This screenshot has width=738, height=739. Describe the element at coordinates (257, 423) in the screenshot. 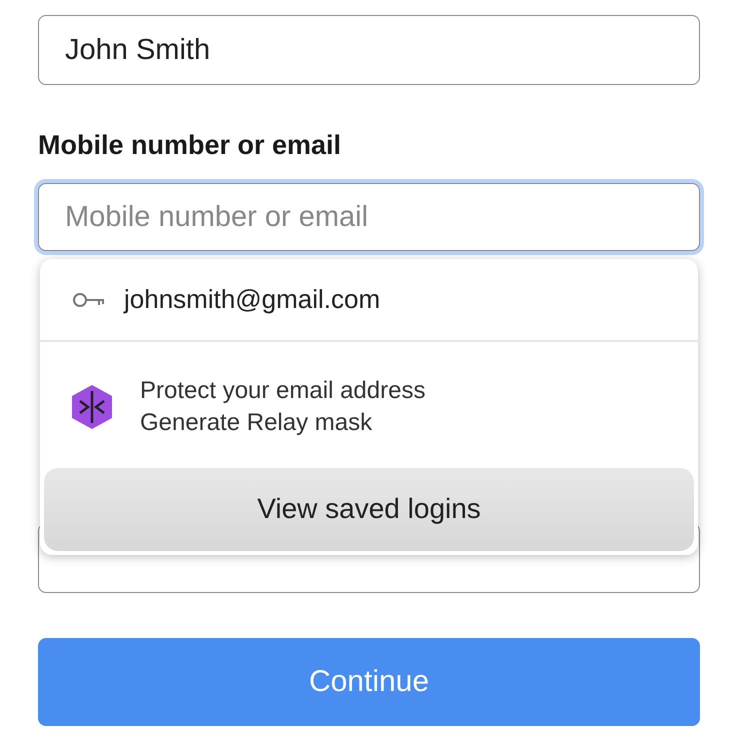

I see `relay-subtitle: Generate Relay mask` at that location.